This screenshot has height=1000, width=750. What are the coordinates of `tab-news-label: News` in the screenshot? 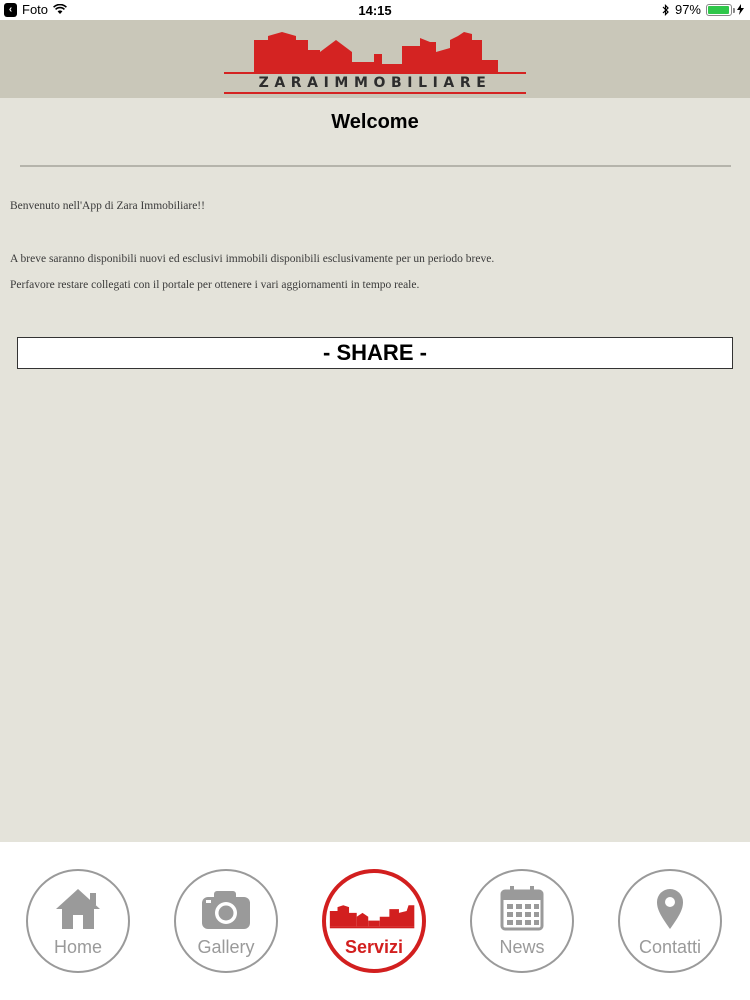 It's located at (522, 947).